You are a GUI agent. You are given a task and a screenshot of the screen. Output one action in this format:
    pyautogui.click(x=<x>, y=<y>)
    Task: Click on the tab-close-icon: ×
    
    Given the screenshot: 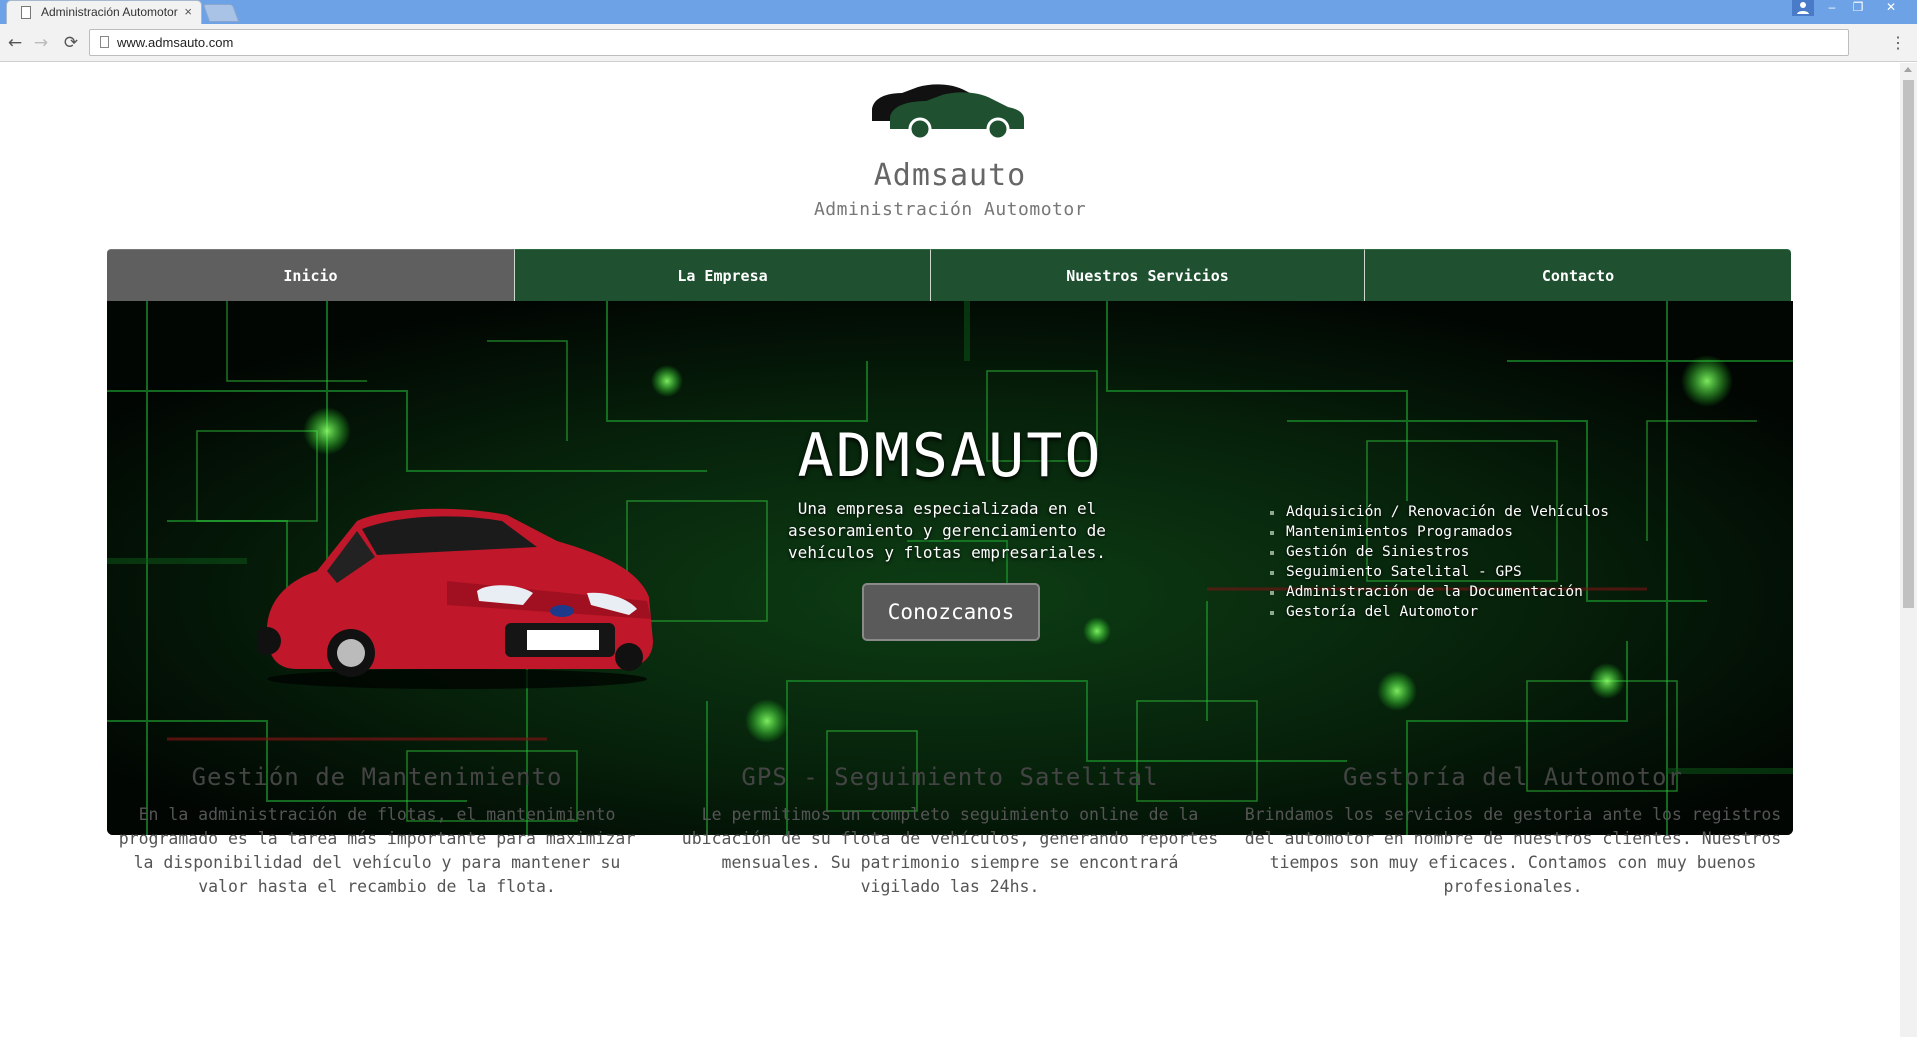 What is the action you would take?
    pyautogui.click(x=188, y=11)
    